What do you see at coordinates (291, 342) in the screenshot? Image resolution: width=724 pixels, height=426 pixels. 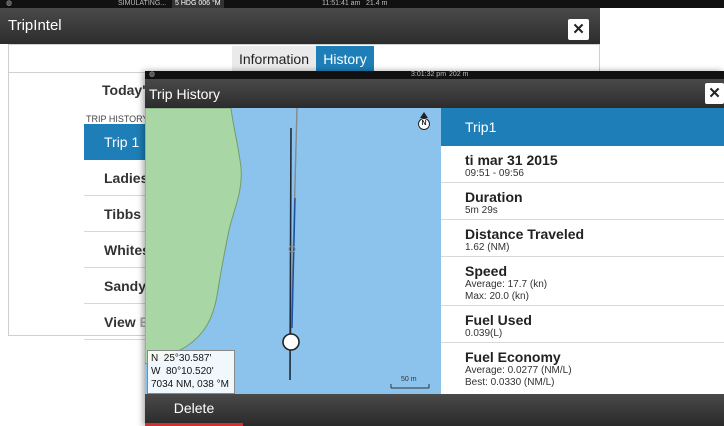 I see `vessel-position-marker` at bounding box center [291, 342].